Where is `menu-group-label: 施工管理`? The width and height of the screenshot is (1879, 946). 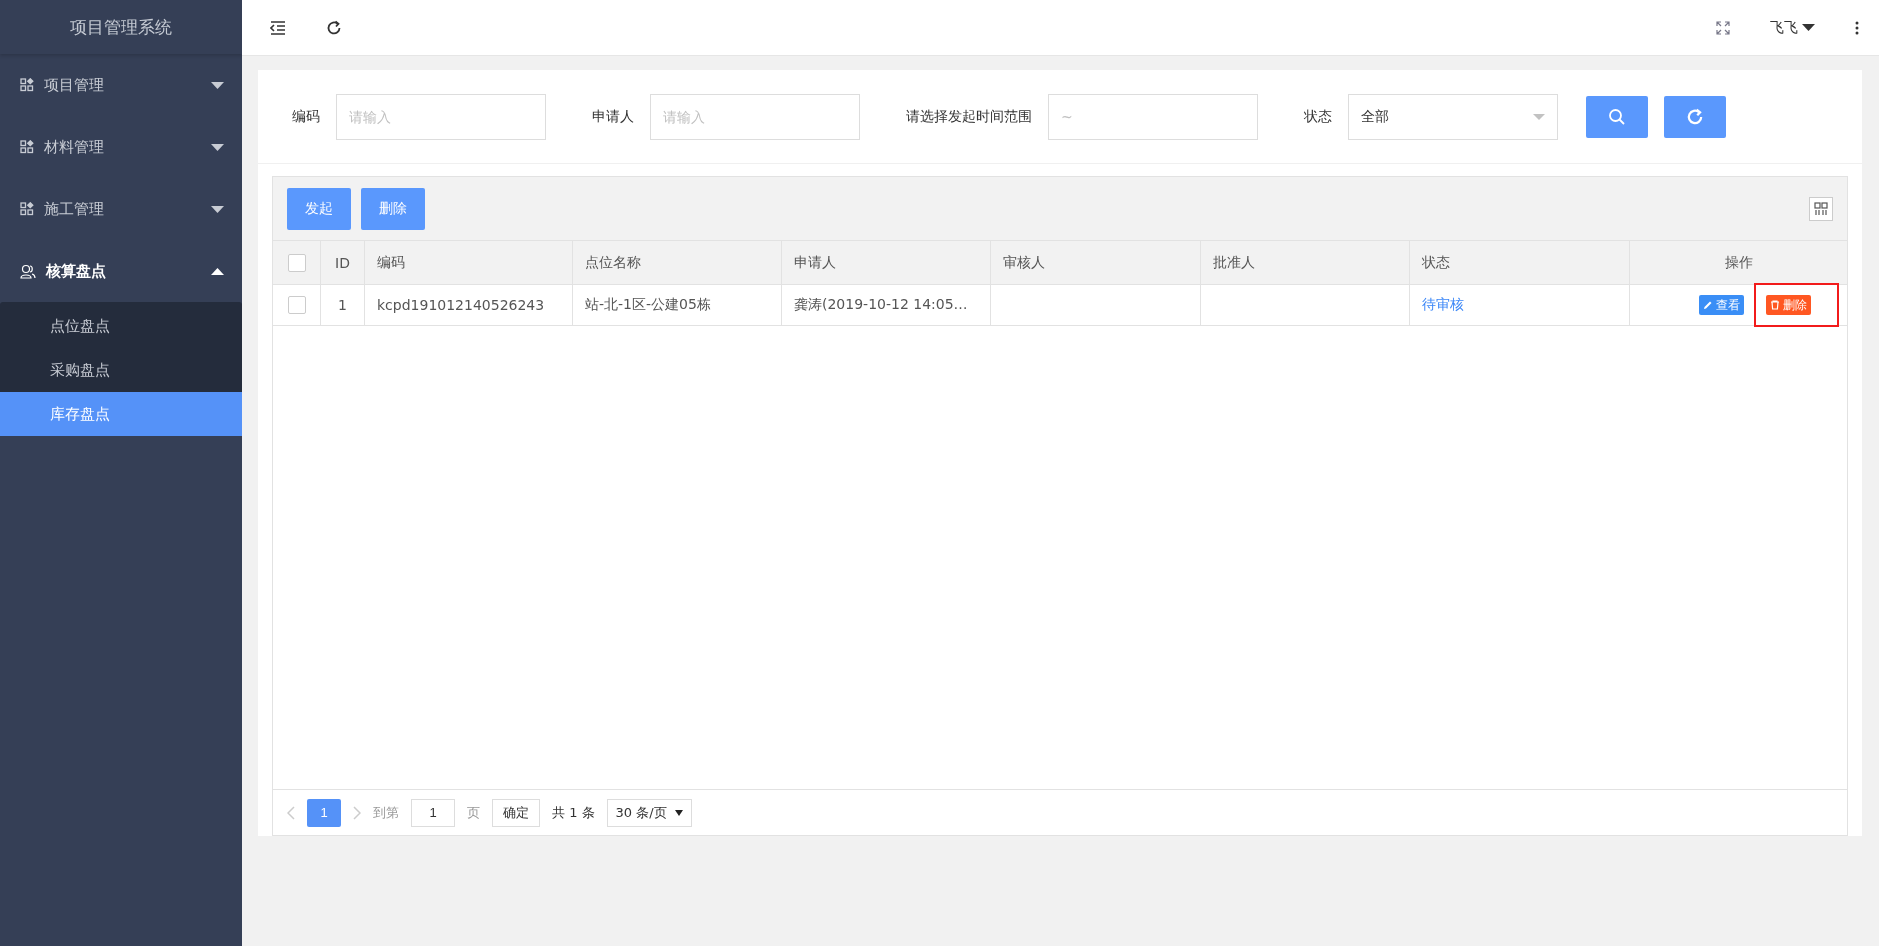 menu-group-label: 施工管理 is located at coordinates (74, 209).